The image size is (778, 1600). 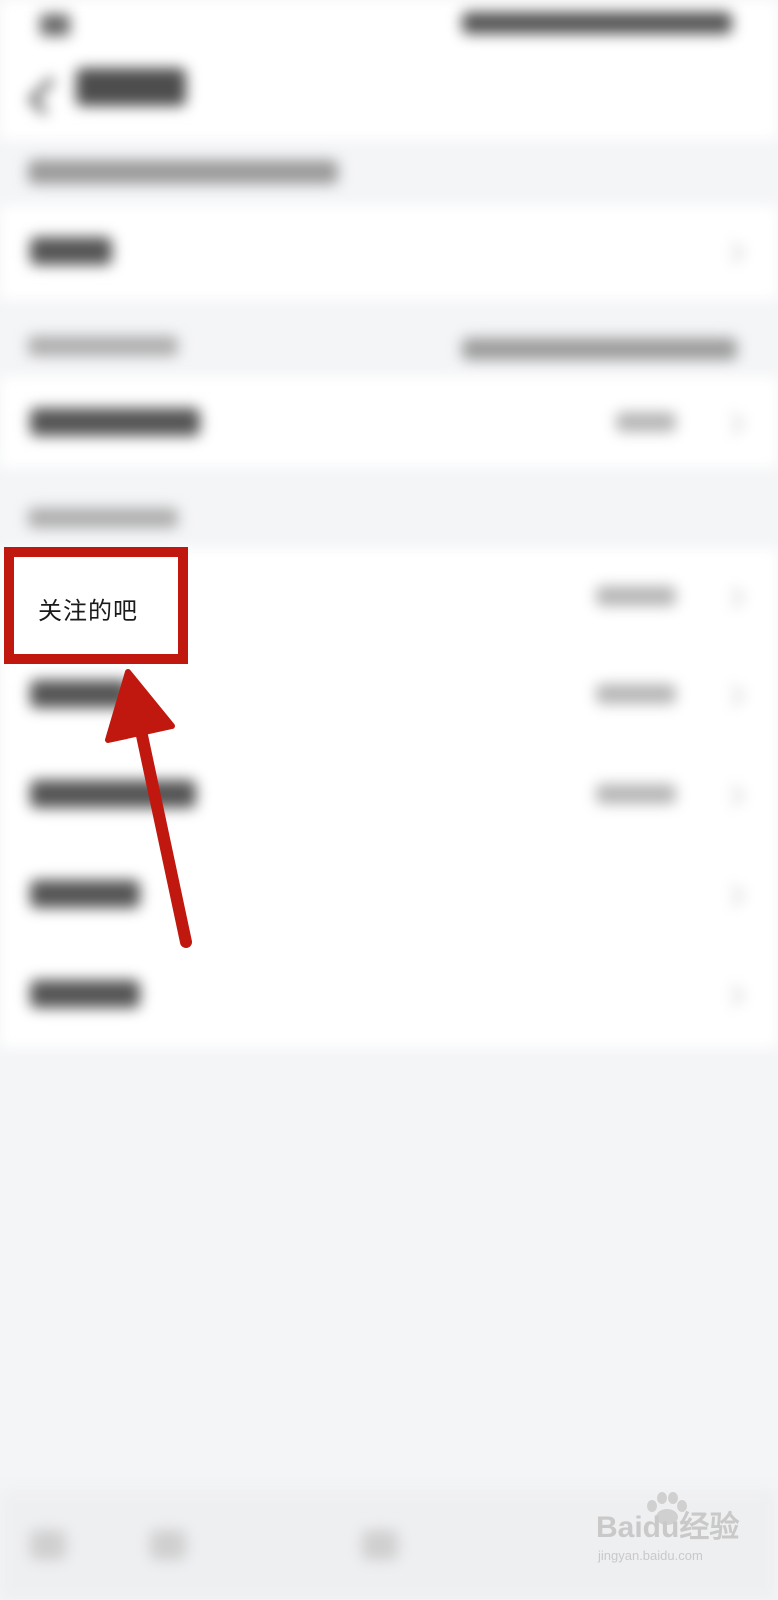 I want to click on nav-bar, so click(x=389, y=95).